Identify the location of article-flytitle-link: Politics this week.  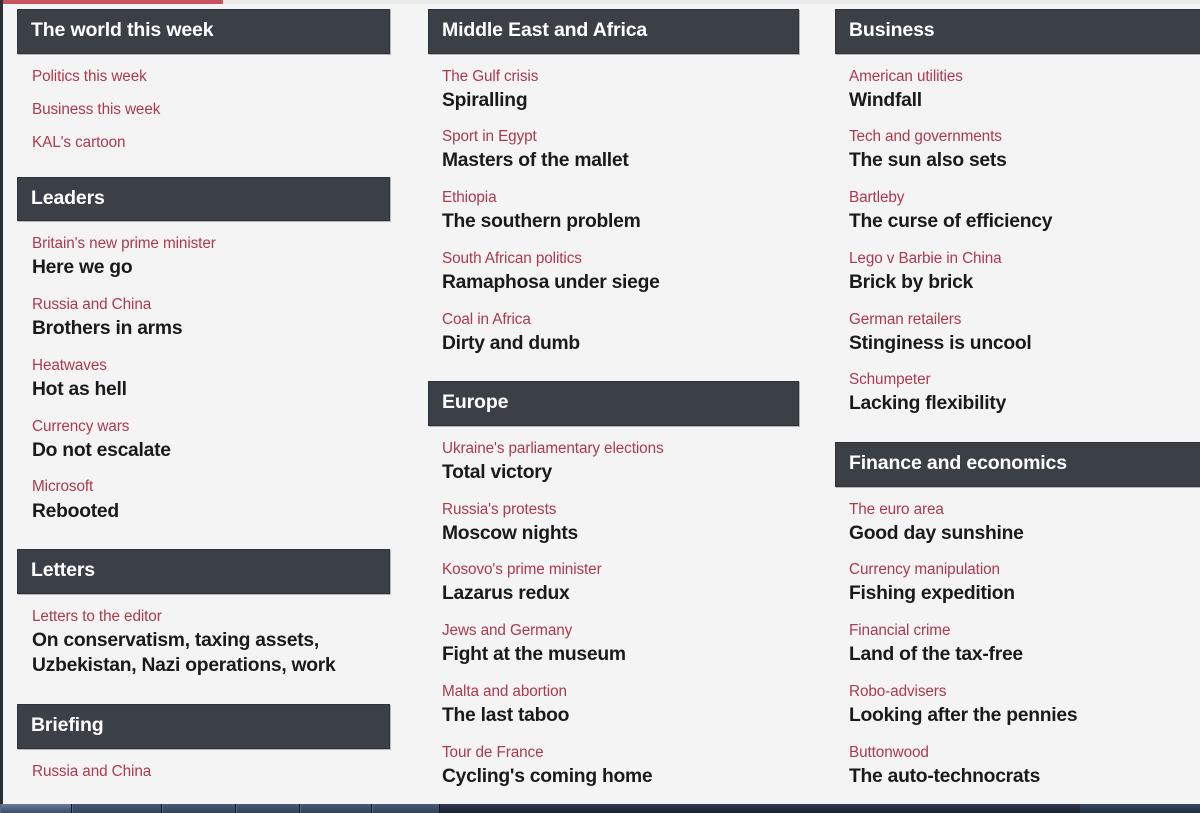
(200, 76).